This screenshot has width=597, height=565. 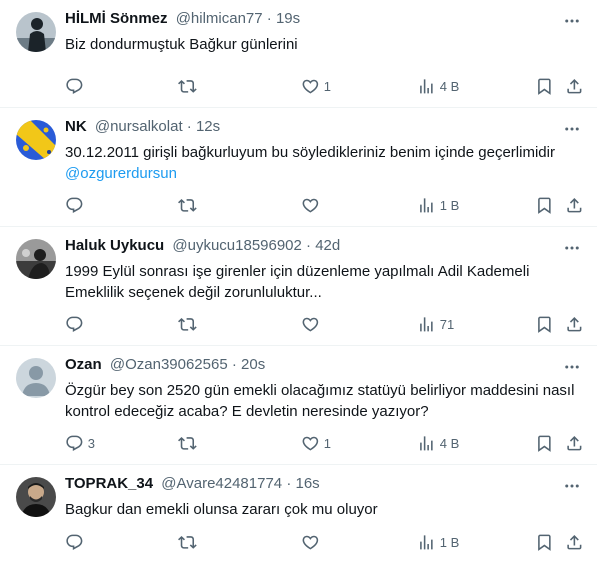 I want to click on tweet-text-content: Biz dondurmuştuk Bağkur günlerini, so click(x=181, y=44).